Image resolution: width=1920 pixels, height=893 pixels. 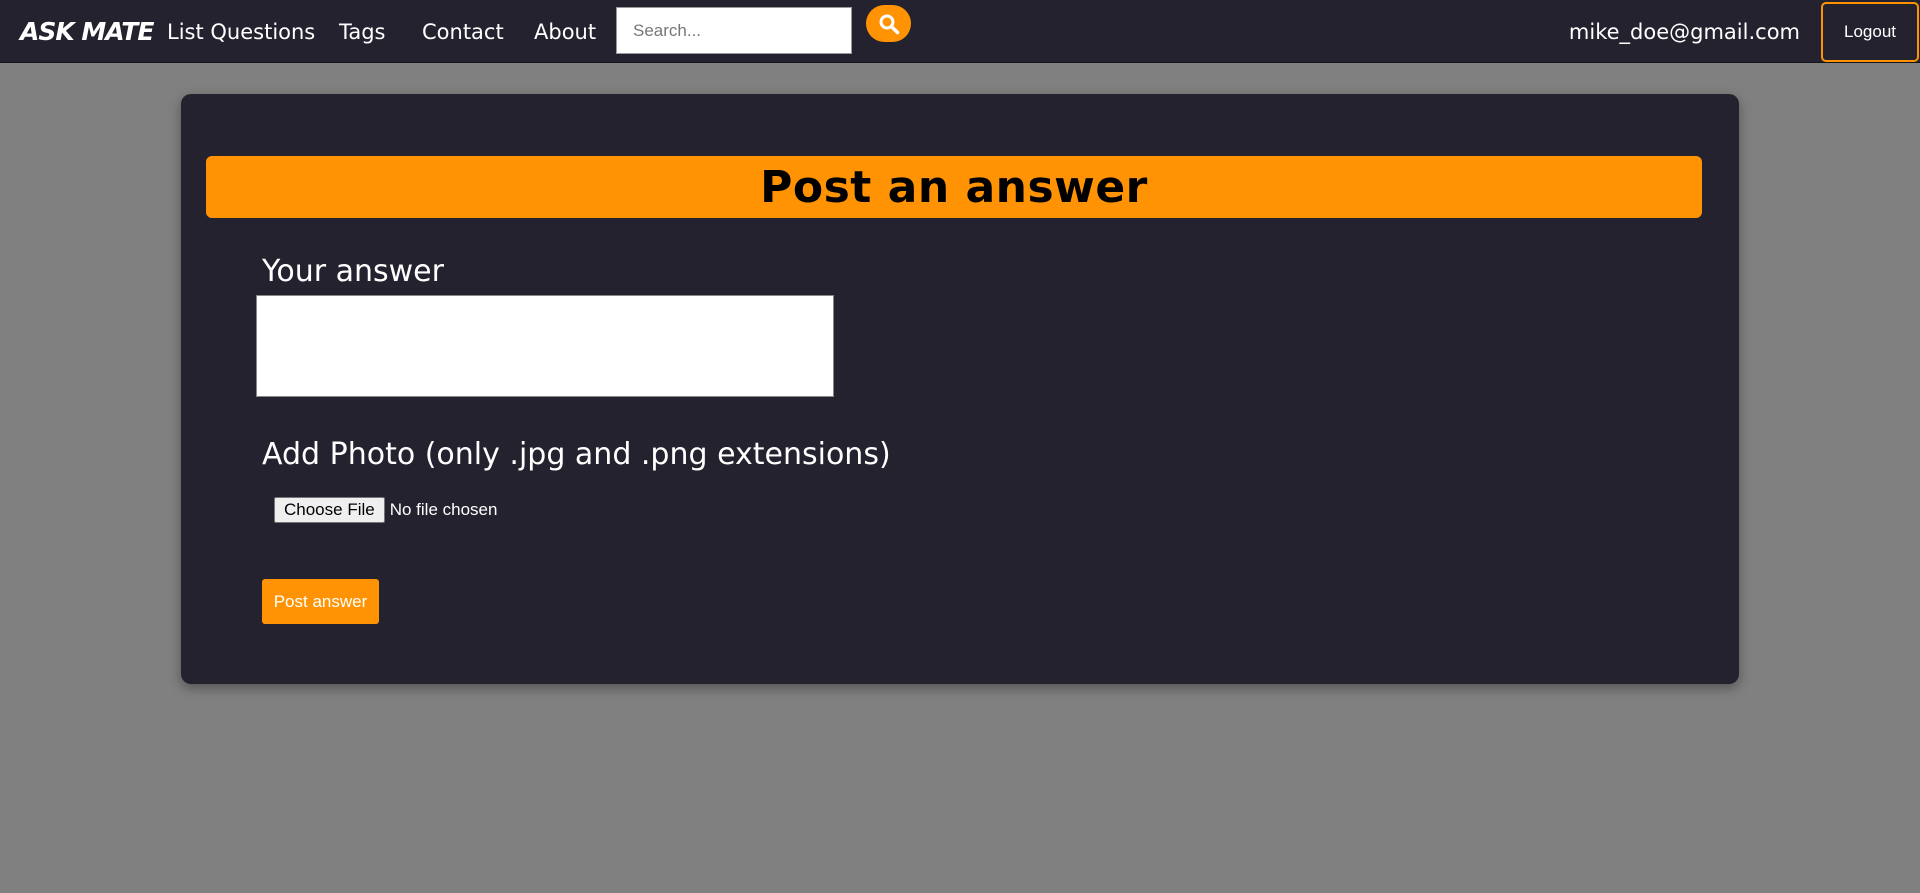 I want to click on page-title: Post an answer, so click(x=954, y=187).